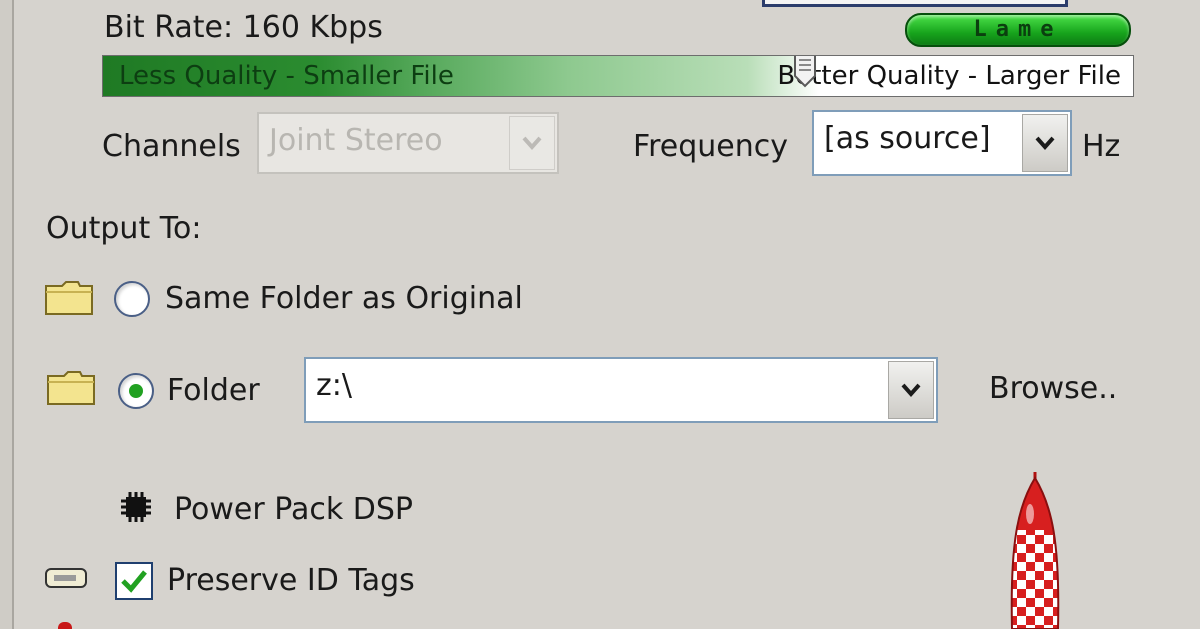  What do you see at coordinates (65, 625) in the screenshot?
I see `rocket-icon-partial` at bounding box center [65, 625].